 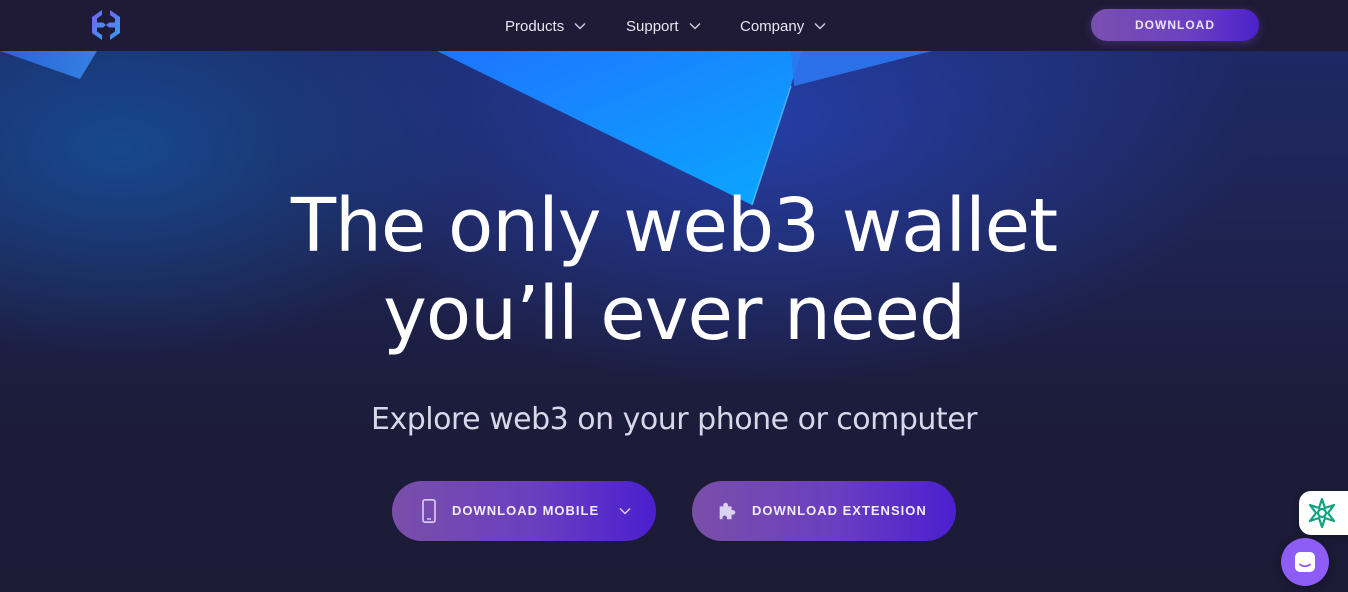 I want to click on download-mobile-button: DOWNLOAD MOBILE, so click(x=524, y=511).